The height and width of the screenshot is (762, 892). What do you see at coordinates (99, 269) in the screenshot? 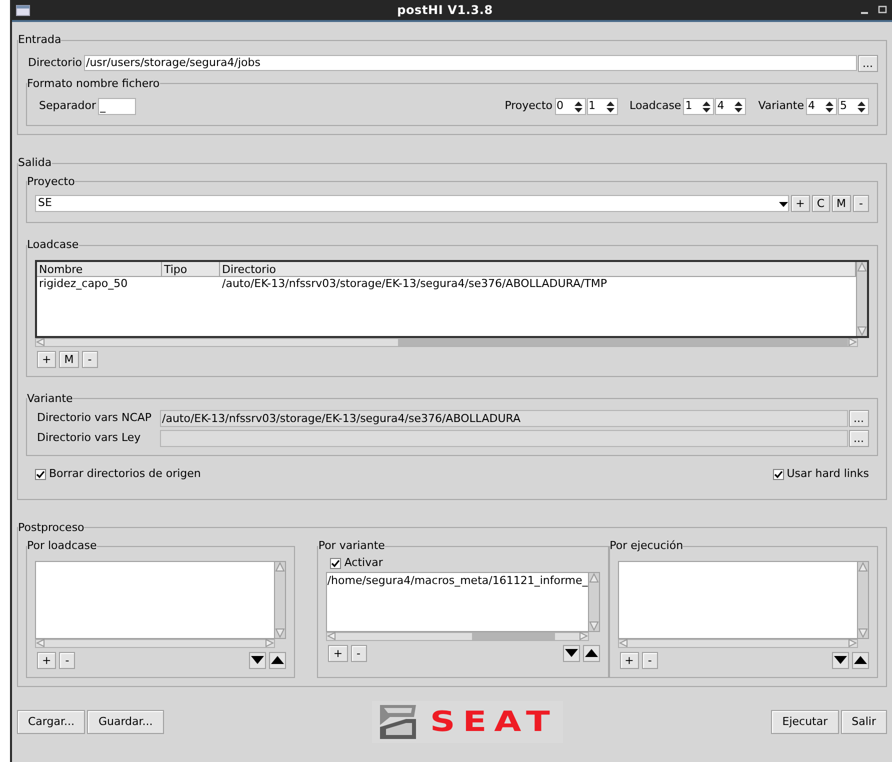
I see `column-header: Nombre` at bounding box center [99, 269].